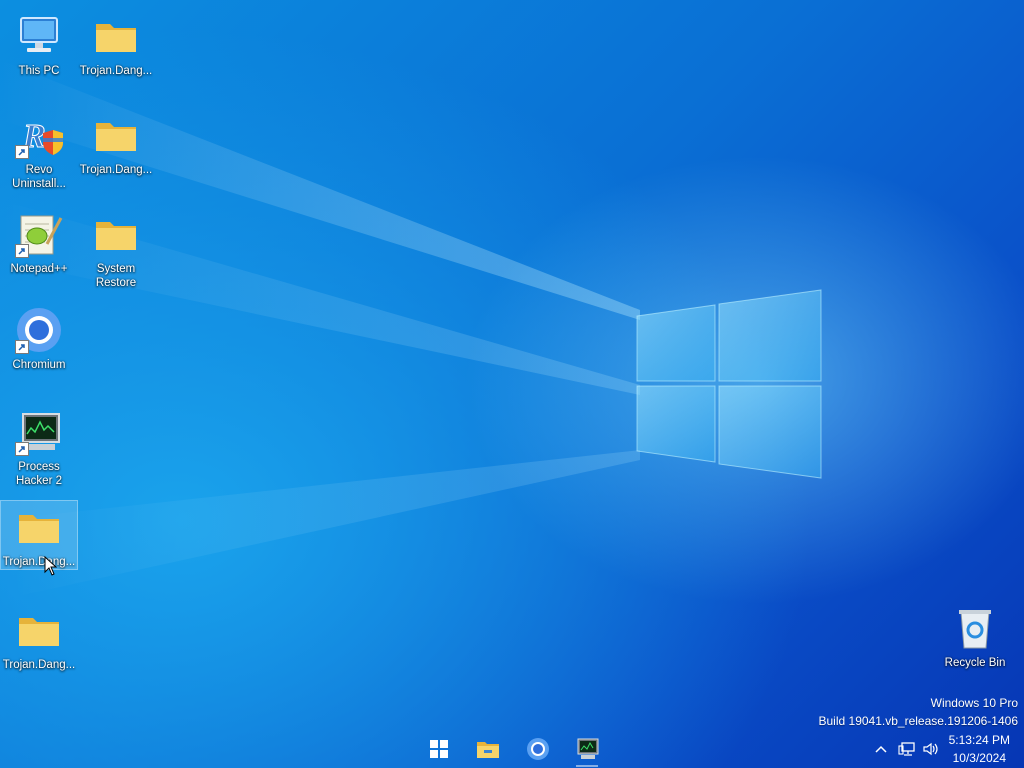 The width and height of the screenshot is (1024, 768). What do you see at coordinates (116, 276) in the screenshot?
I see `desktop-icon-label: System Restore` at bounding box center [116, 276].